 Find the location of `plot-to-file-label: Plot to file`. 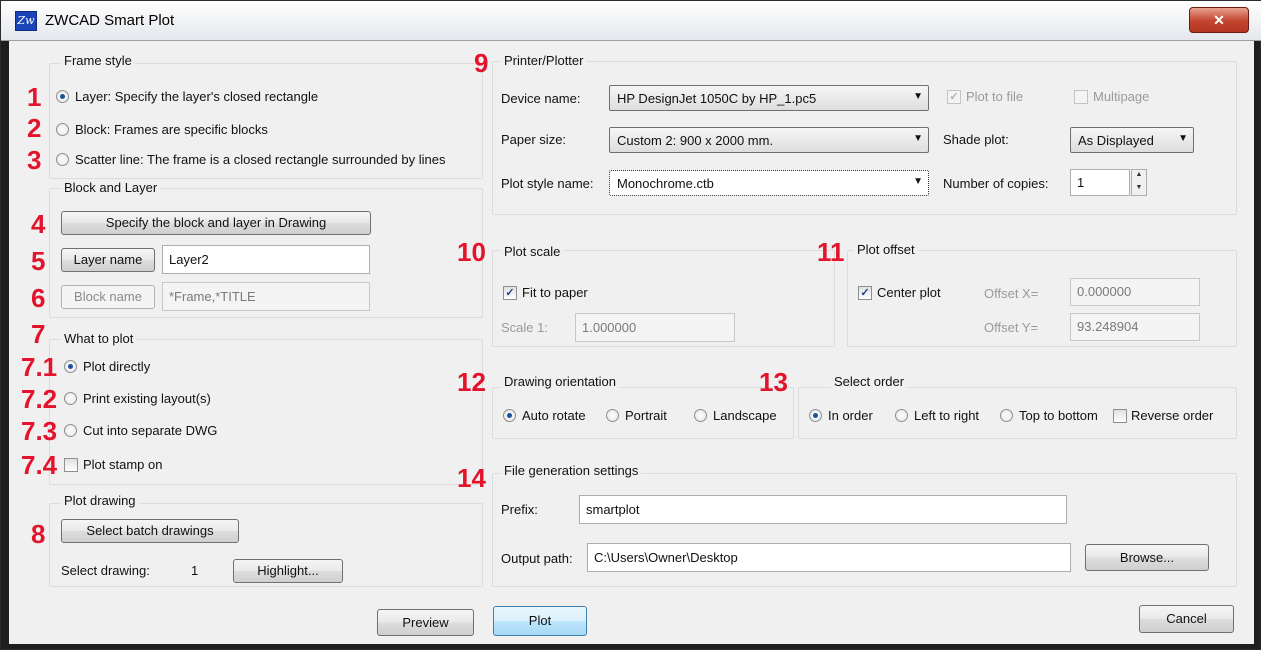

plot-to-file-label: Plot to file is located at coordinates (994, 96).